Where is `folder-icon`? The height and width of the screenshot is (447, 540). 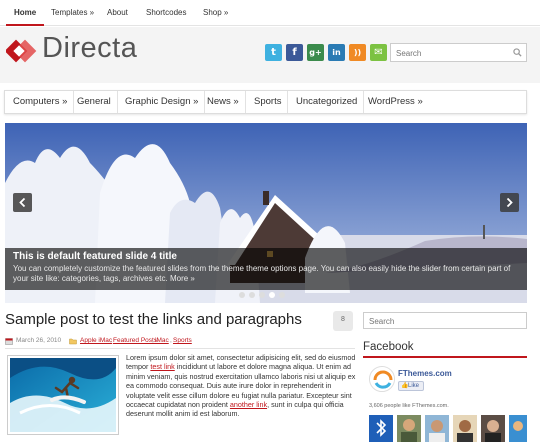 folder-icon is located at coordinates (73, 341).